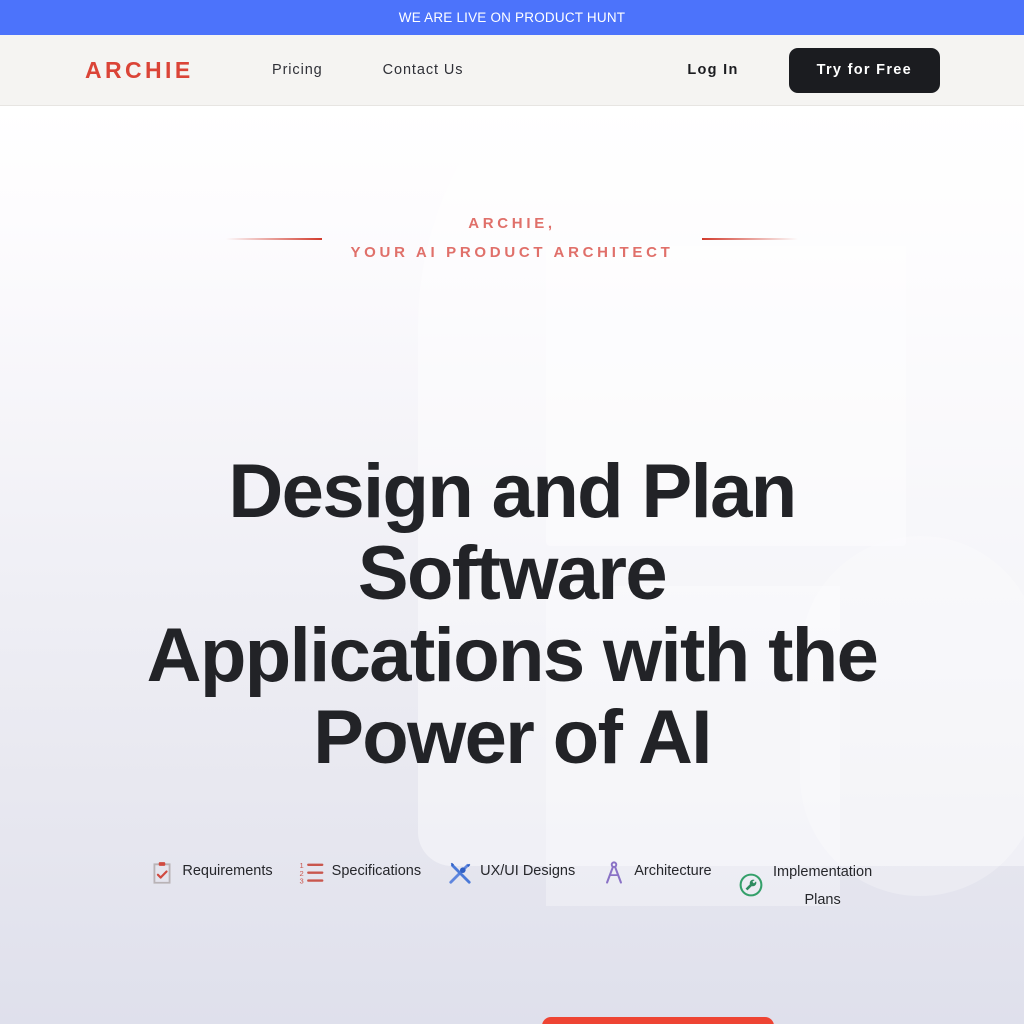 The height and width of the screenshot is (1024, 1024). What do you see at coordinates (512, 1020) in the screenshot?
I see `hero-cta-group: Watch Demo Generate Free Blueprint` at bounding box center [512, 1020].